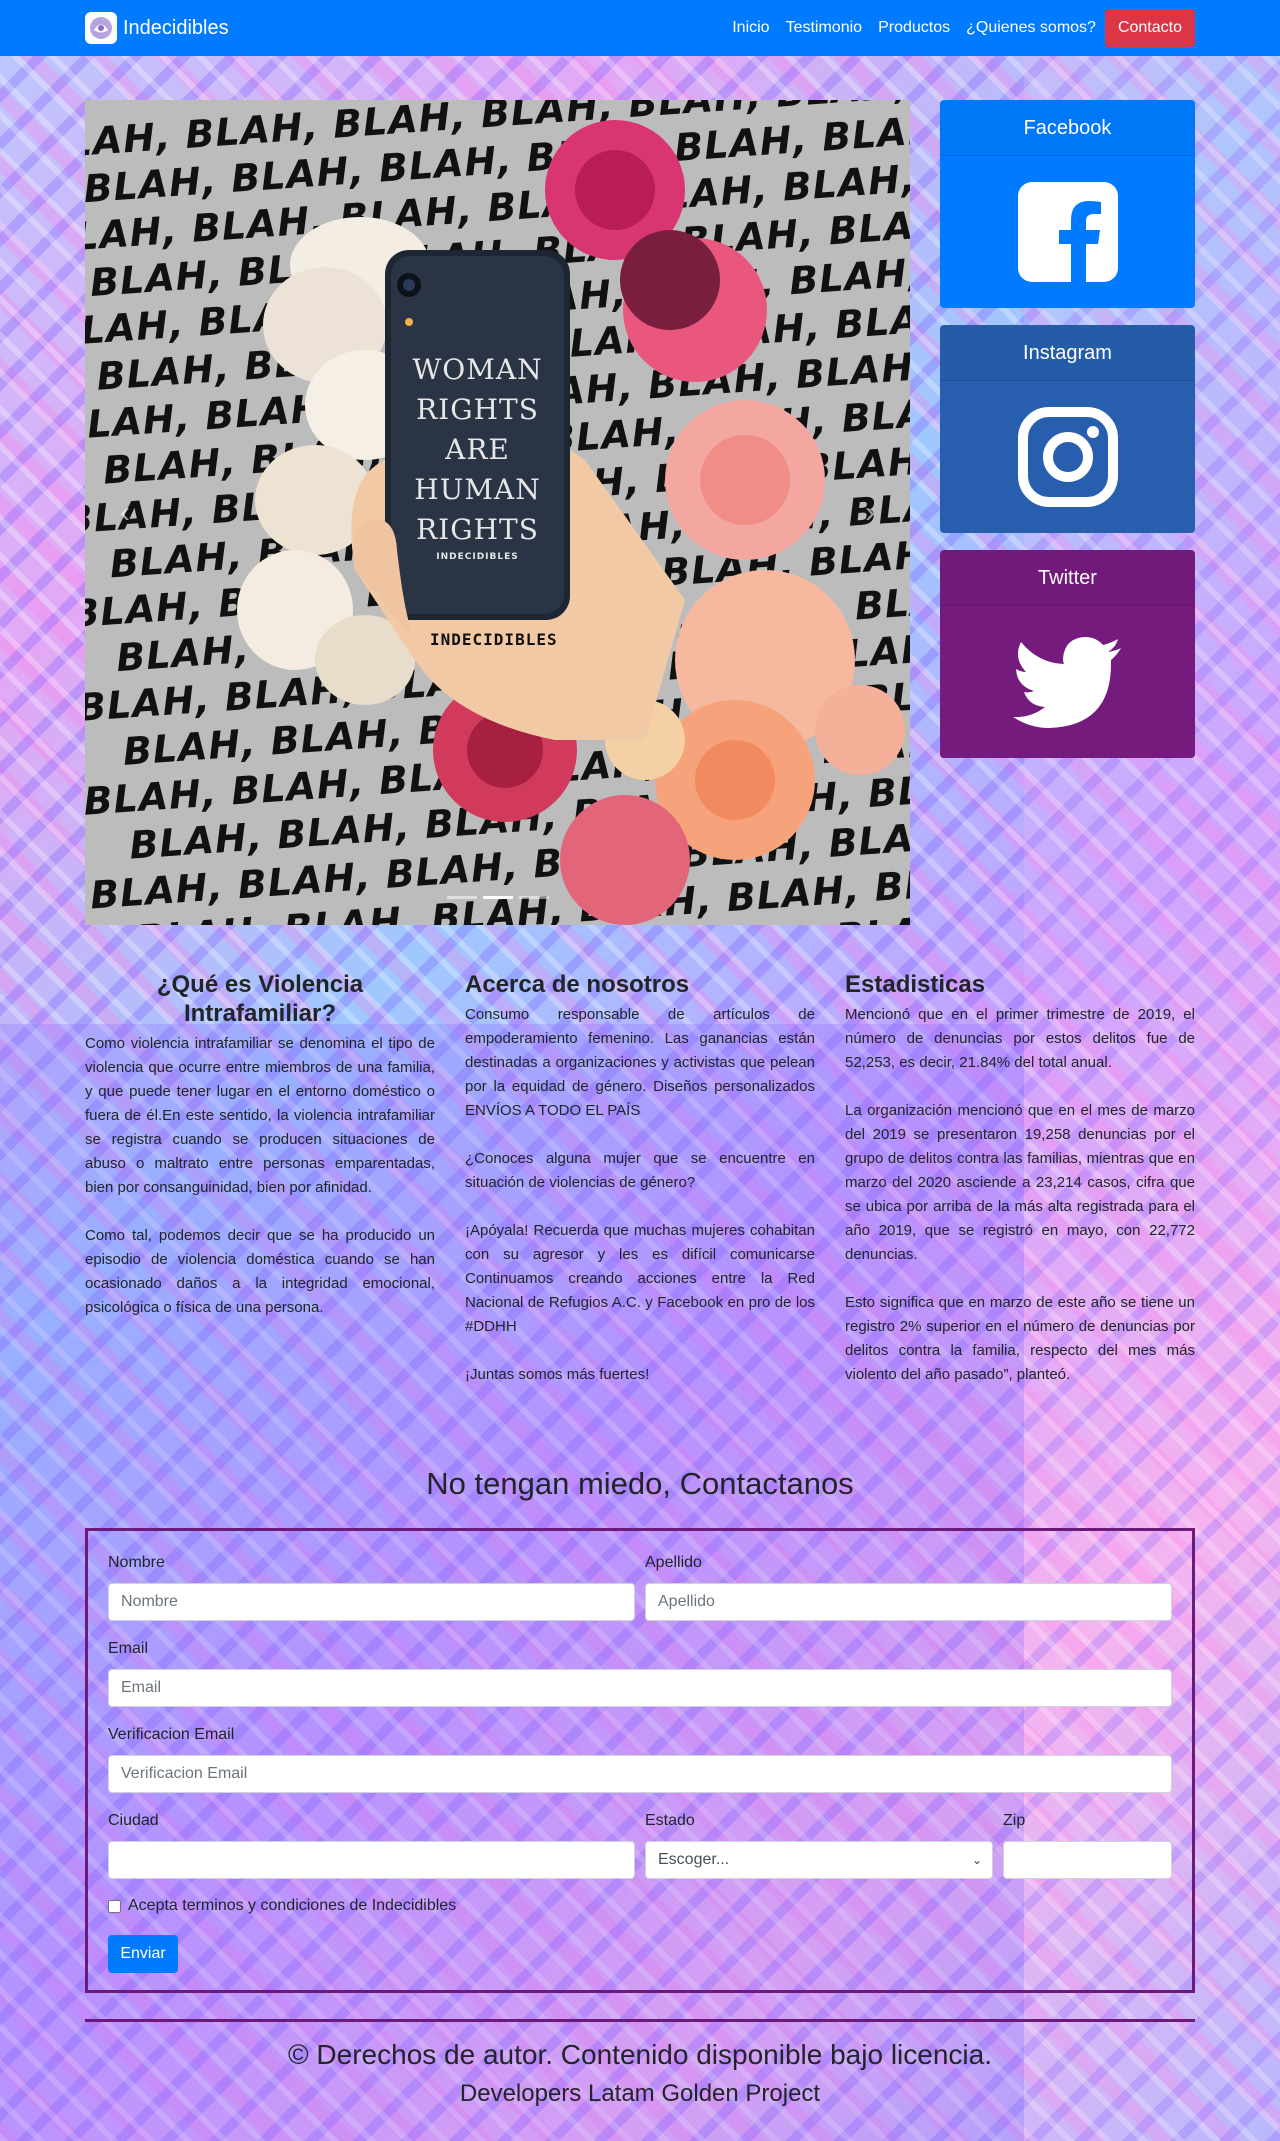  I want to click on instagram-card: Instagram, so click(1067, 429).